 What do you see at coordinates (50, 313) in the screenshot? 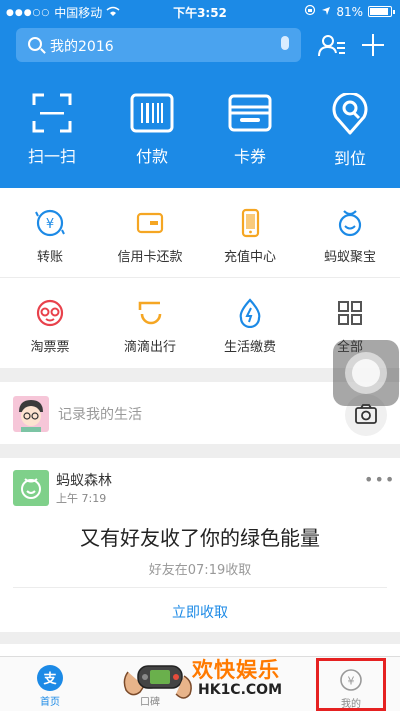
I see `movie-ticket-icon` at bounding box center [50, 313].